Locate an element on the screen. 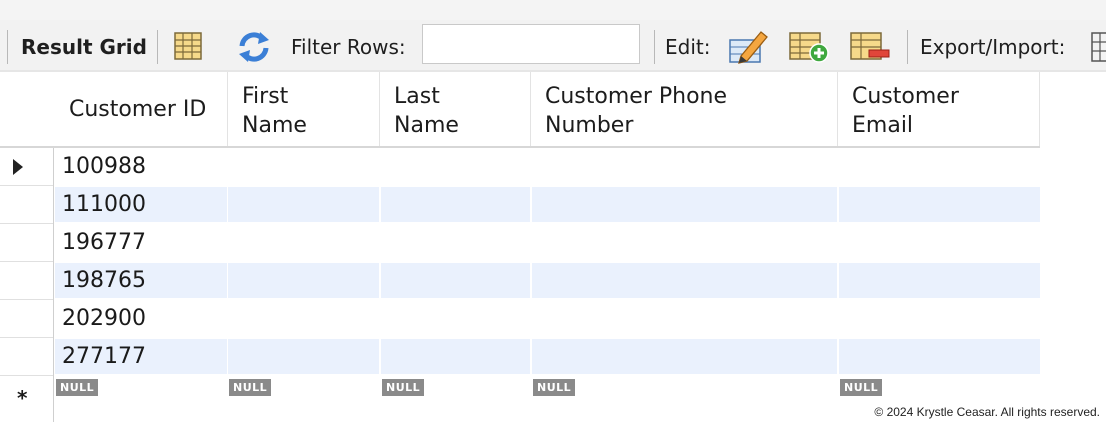 This screenshot has width=1106, height=425. cell-customer-id: 196777 is located at coordinates (141, 242).